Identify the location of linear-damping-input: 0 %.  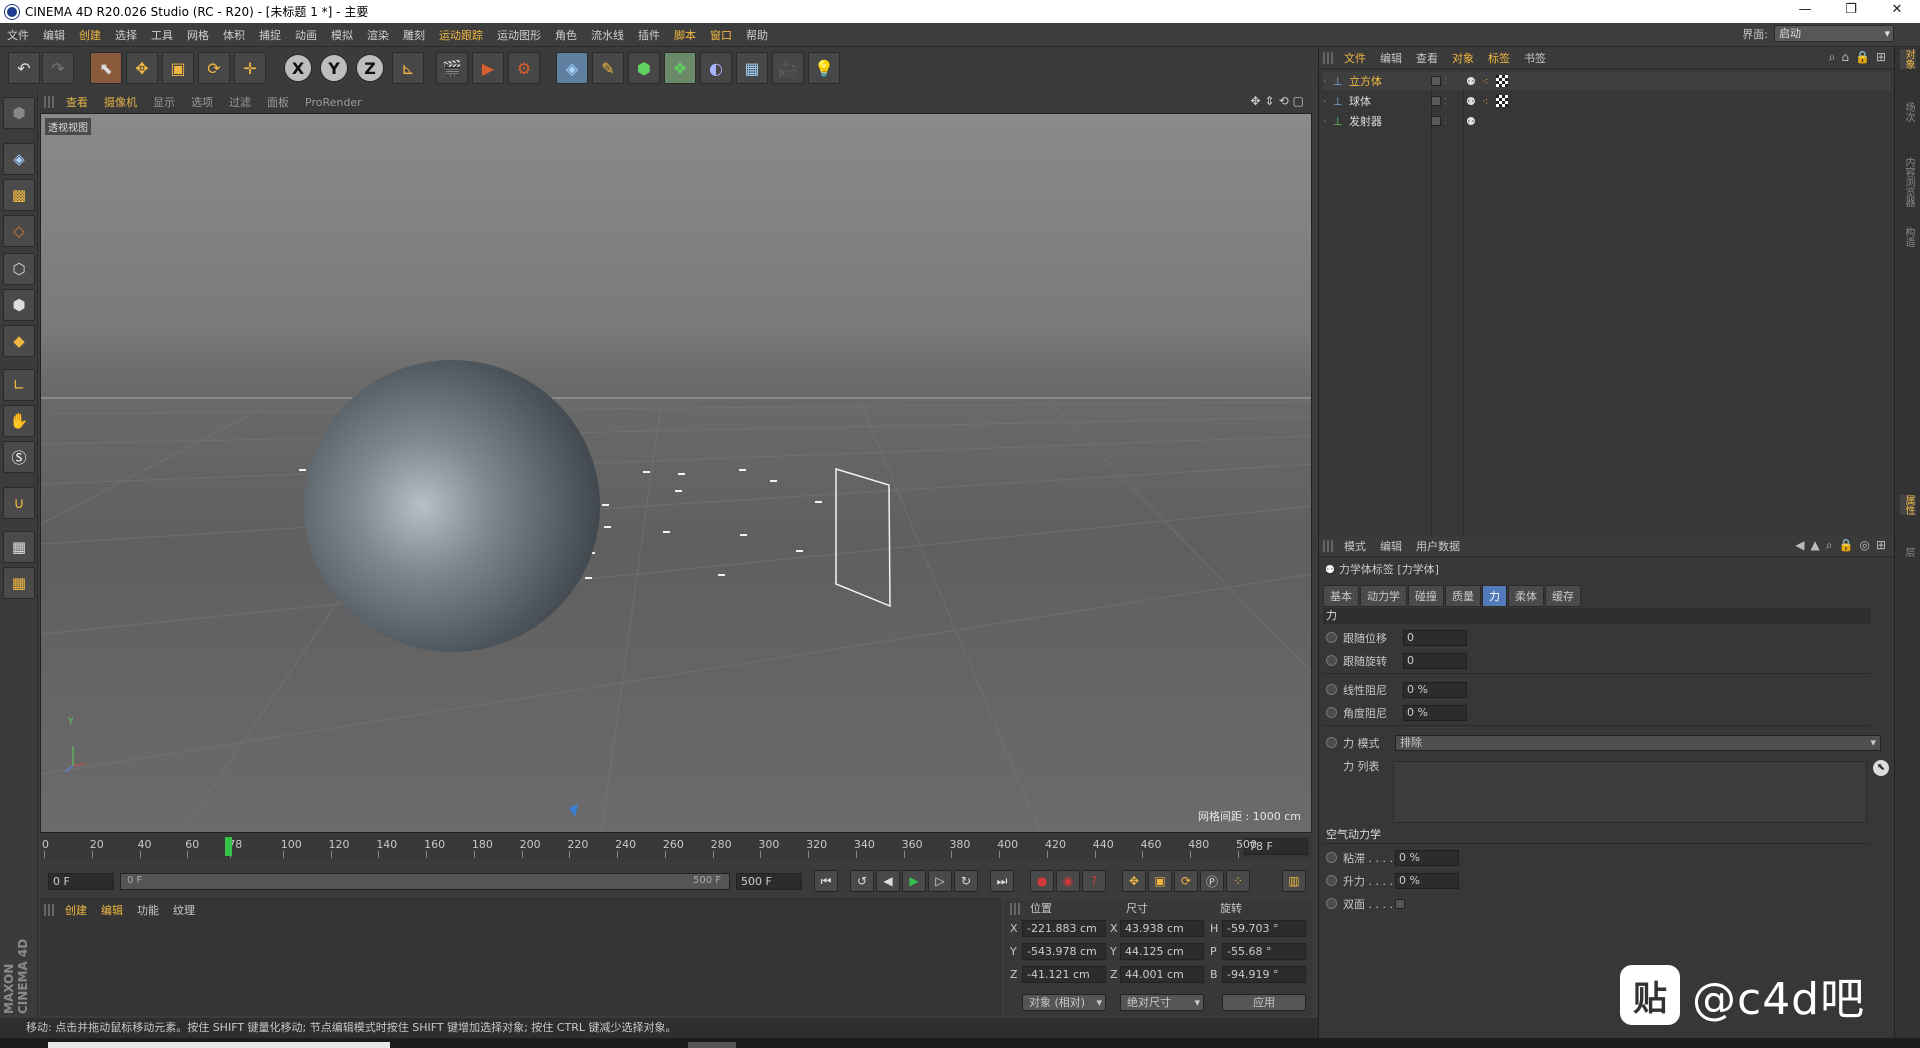
(1435, 689).